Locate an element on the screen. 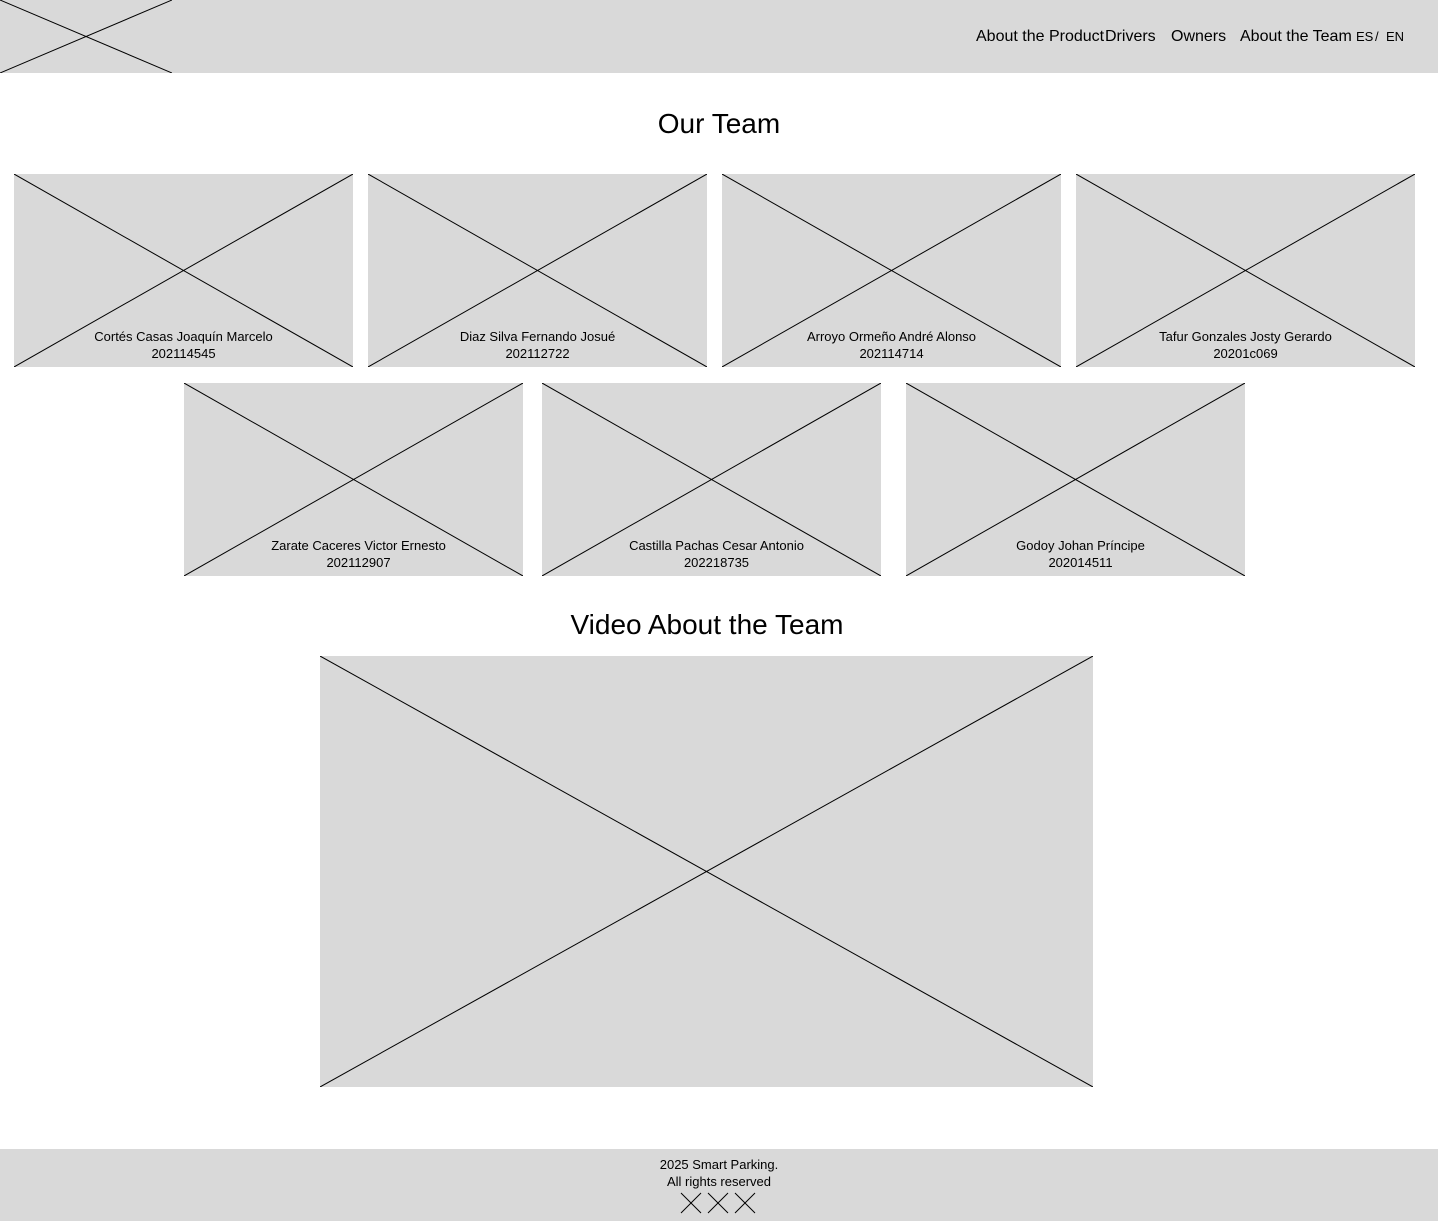 This screenshot has height=1221, width=1438. team-member-caption: Cortés Casas Joaquín Marcelo 202114545 is located at coordinates (183, 345).